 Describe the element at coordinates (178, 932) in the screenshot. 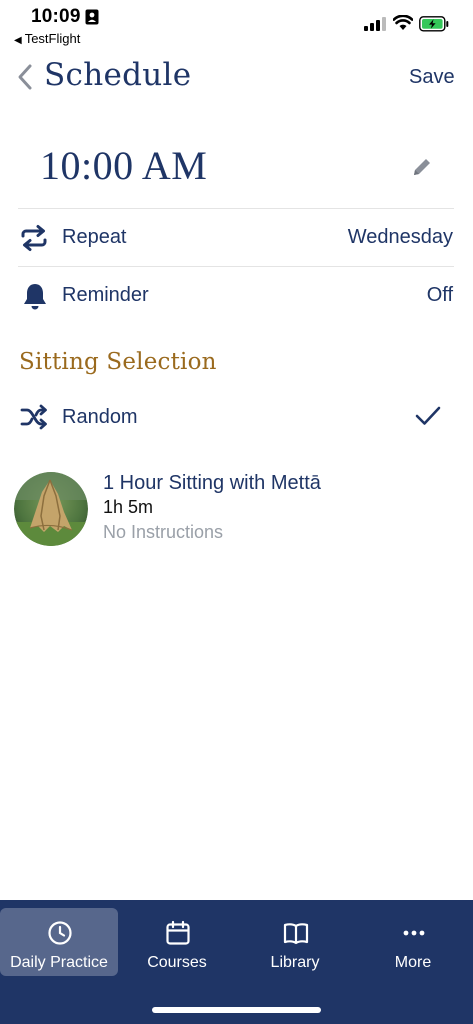

I see `calendar-icon` at that location.